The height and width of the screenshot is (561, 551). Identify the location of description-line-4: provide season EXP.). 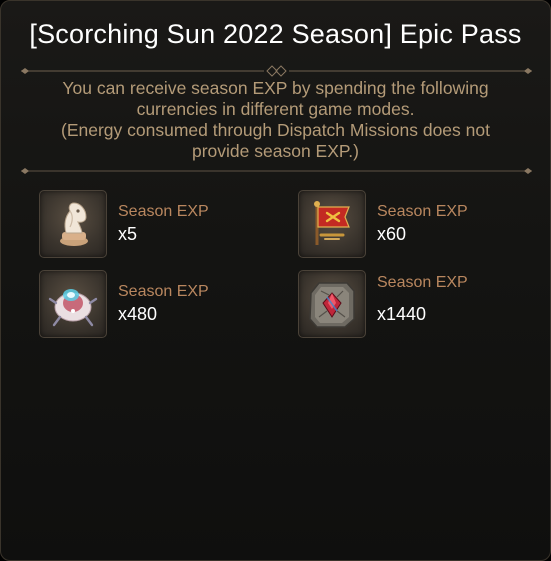
(275, 151).